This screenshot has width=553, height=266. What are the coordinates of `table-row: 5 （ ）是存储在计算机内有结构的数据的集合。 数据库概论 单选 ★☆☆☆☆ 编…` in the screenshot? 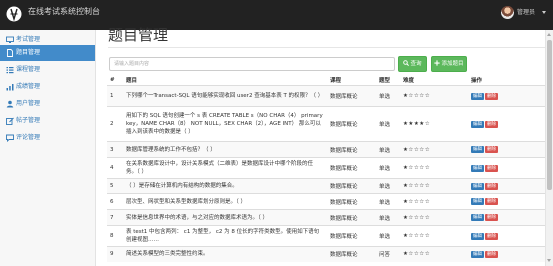 It's located at (327, 186).